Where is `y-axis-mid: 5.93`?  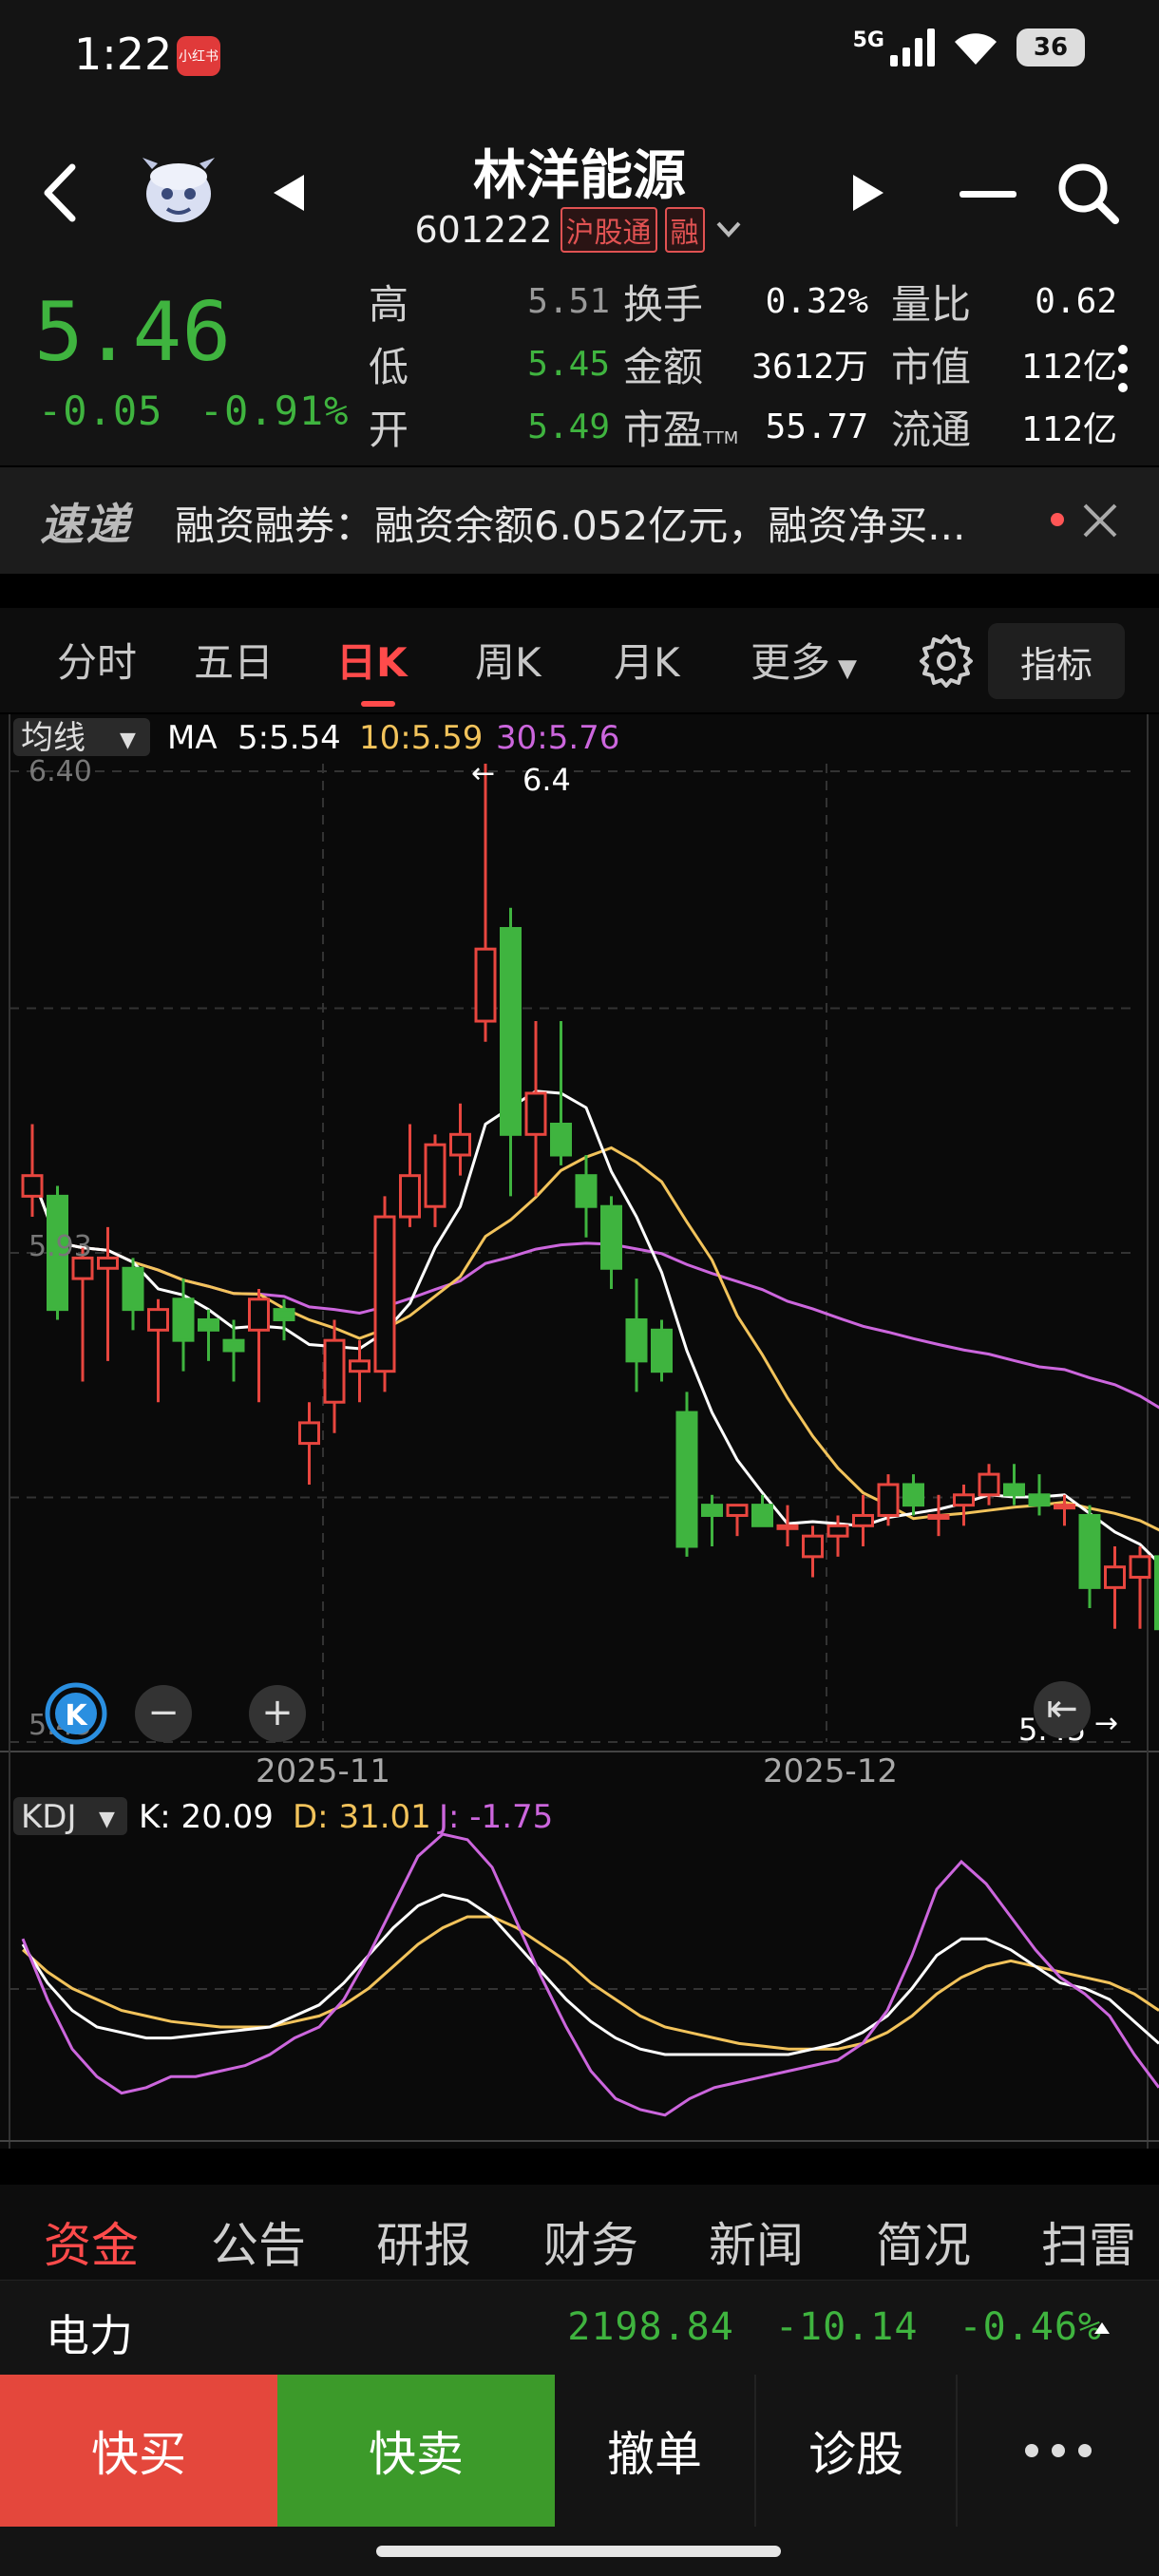
y-axis-mid: 5.93 is located at coordinates (60, 1246).